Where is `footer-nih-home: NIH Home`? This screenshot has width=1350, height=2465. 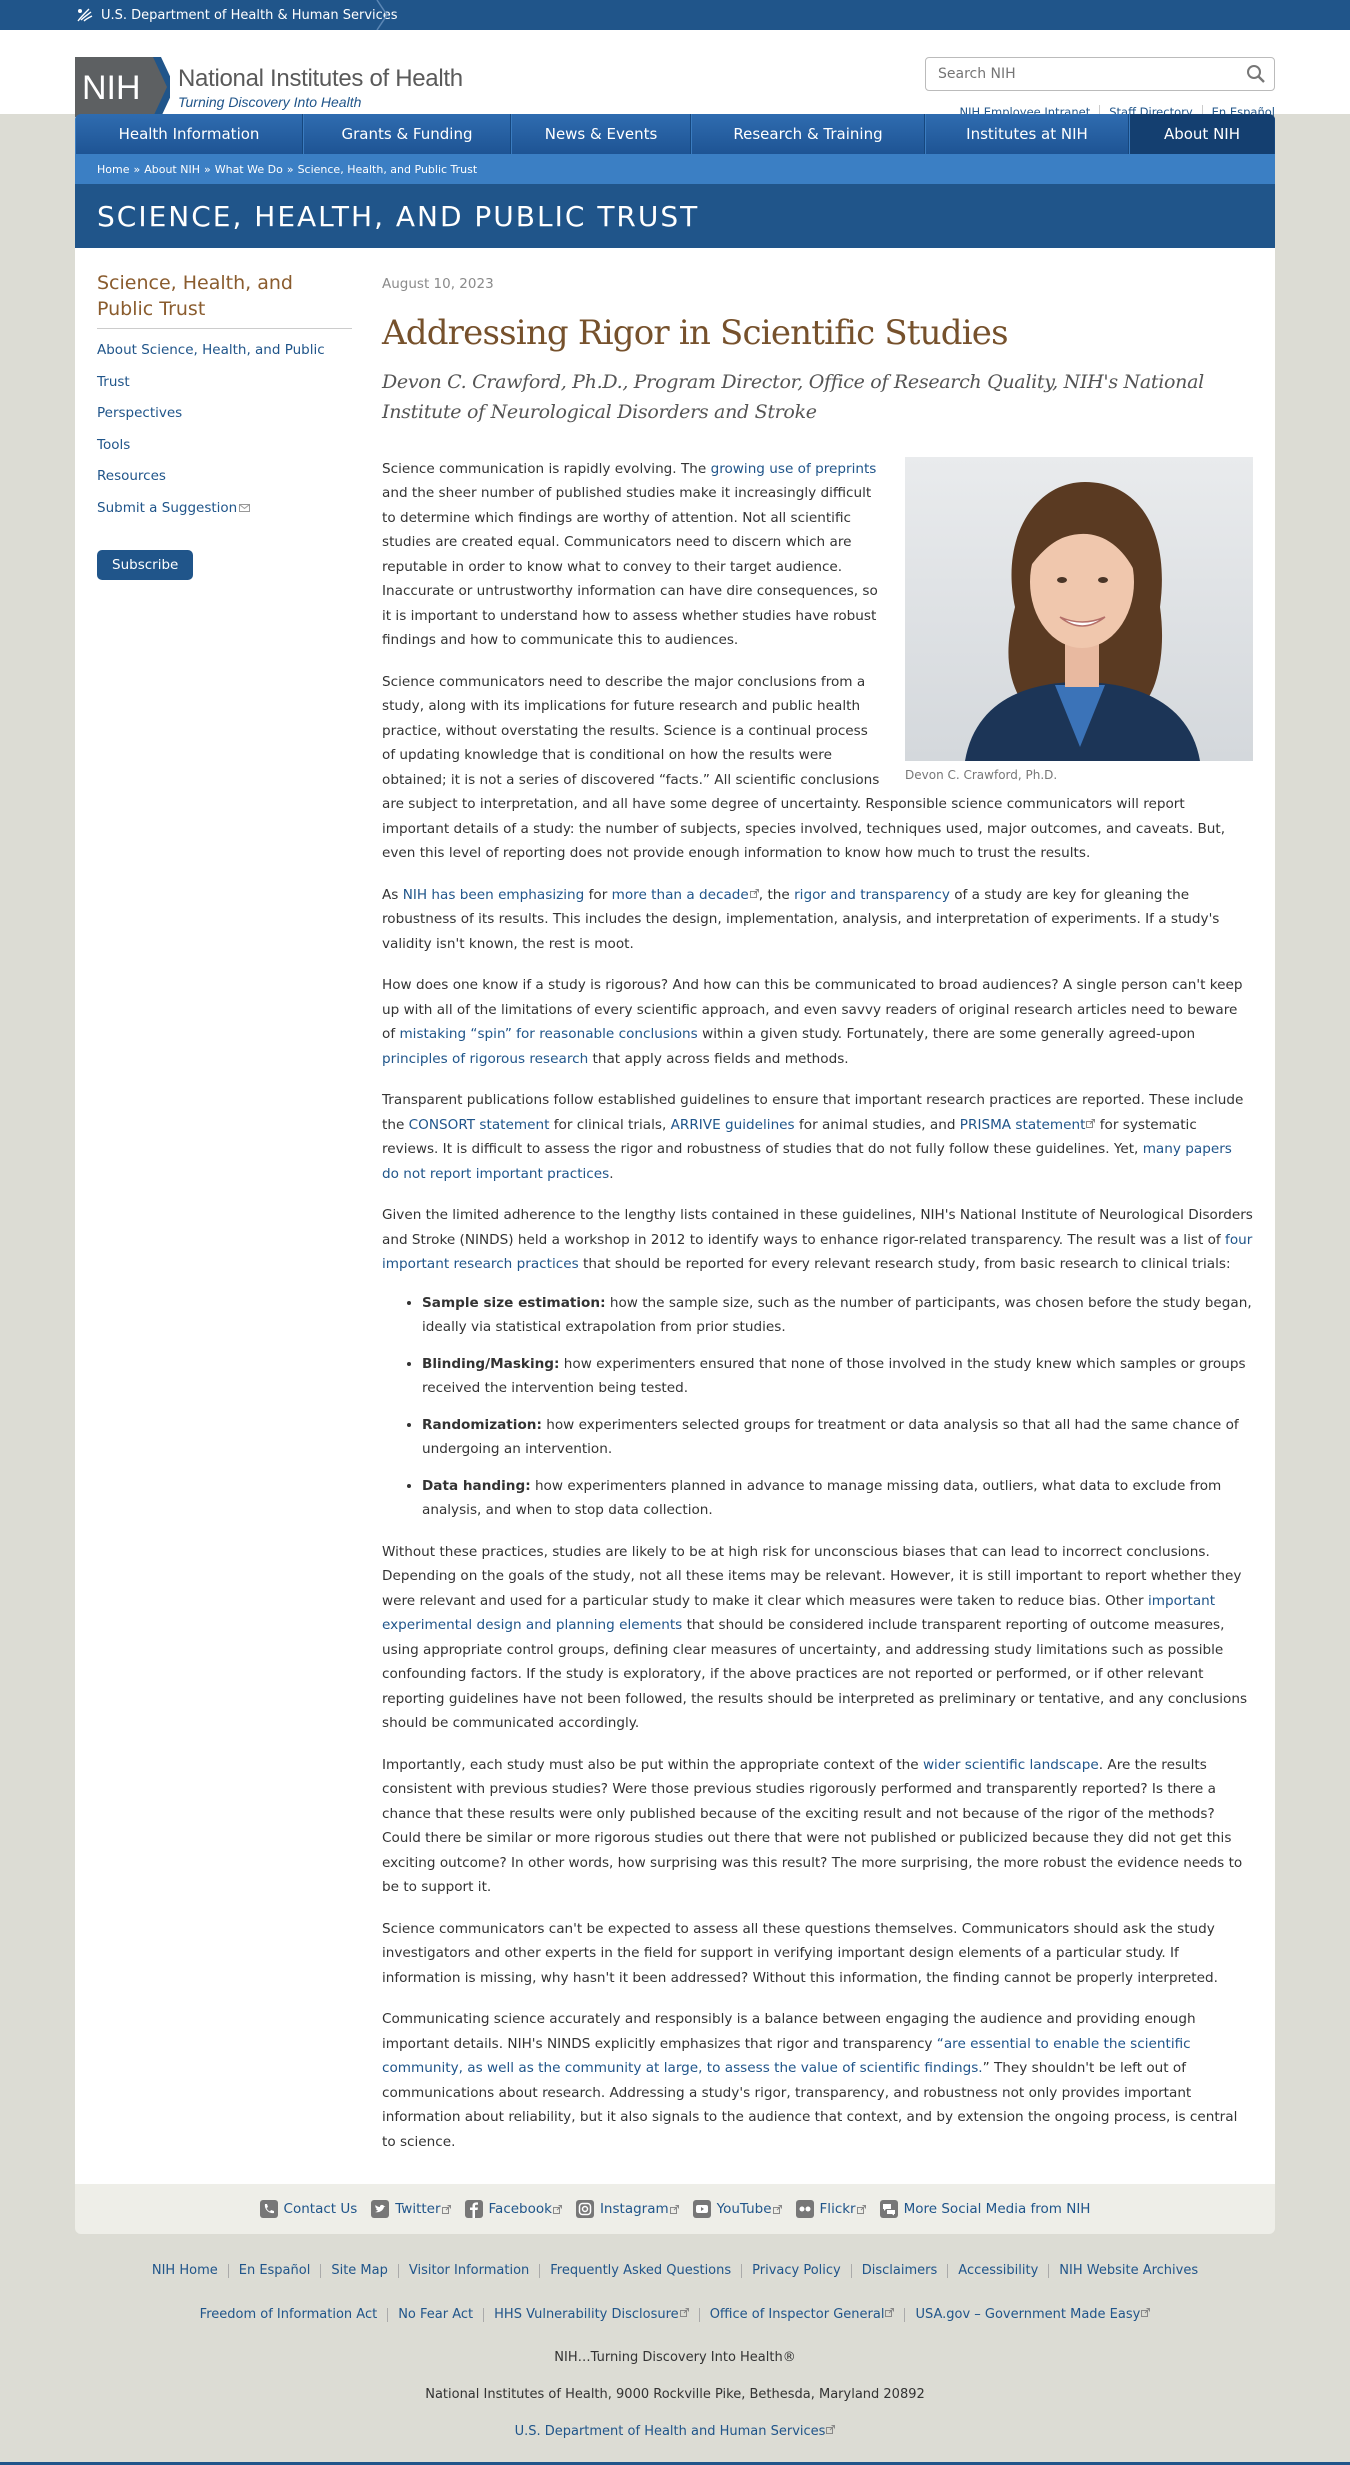
footer-nih-home: NIH Home is located at coordinates (185, 2271).